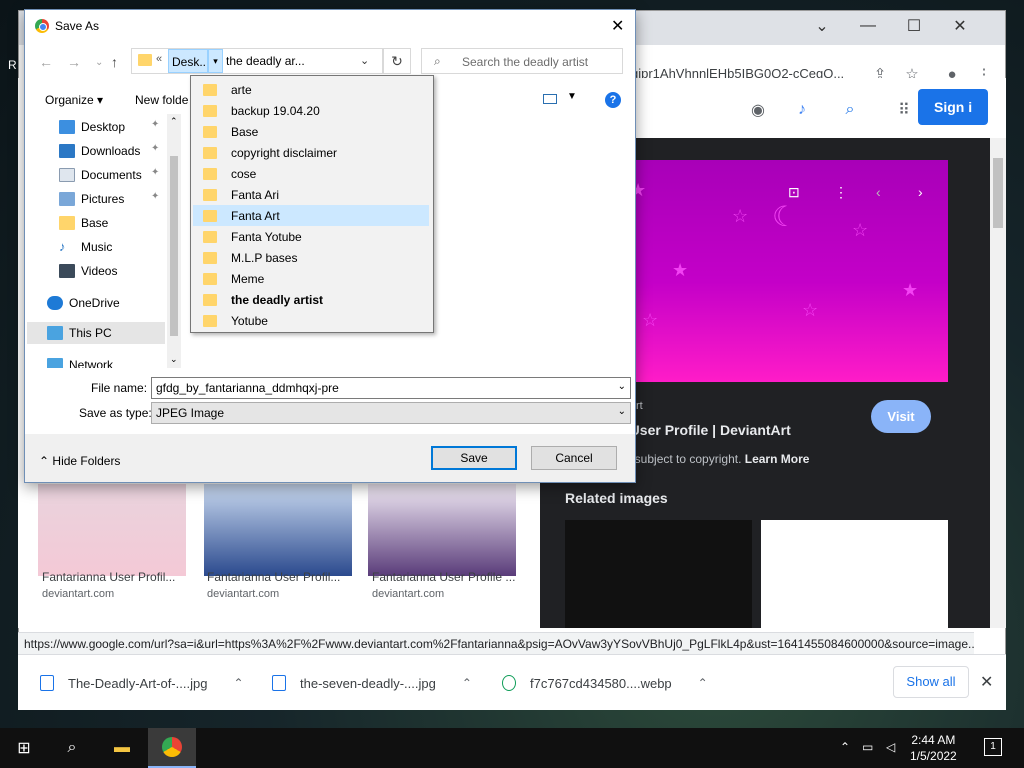 The width and height of the screenshot is (1024, 768). What do you see at coordinates (777, 459) in the screenshot?
I see `learn-more-link: Learn More` at bounding box center [777, 459].